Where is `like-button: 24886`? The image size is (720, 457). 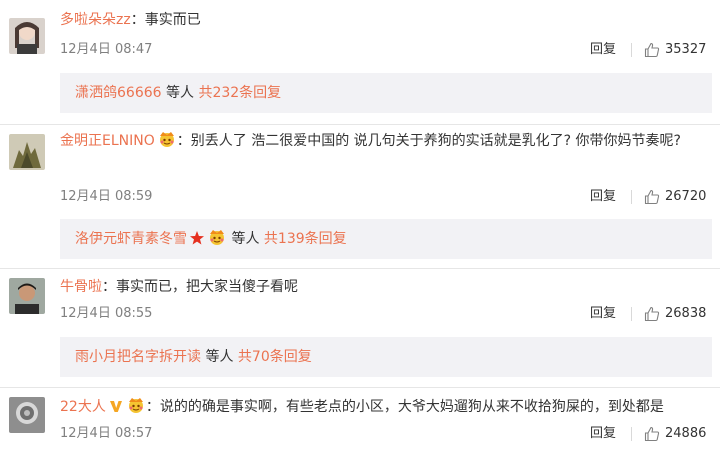
like-button: 24886 is located at coordinates (675, 434).